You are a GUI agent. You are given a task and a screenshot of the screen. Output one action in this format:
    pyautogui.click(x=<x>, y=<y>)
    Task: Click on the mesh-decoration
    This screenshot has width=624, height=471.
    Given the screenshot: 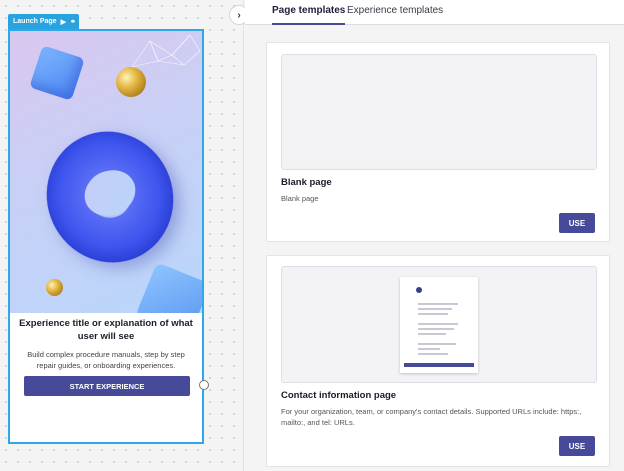 What is the action you would take?
    pyautogui.click(x=166, y=51)
    